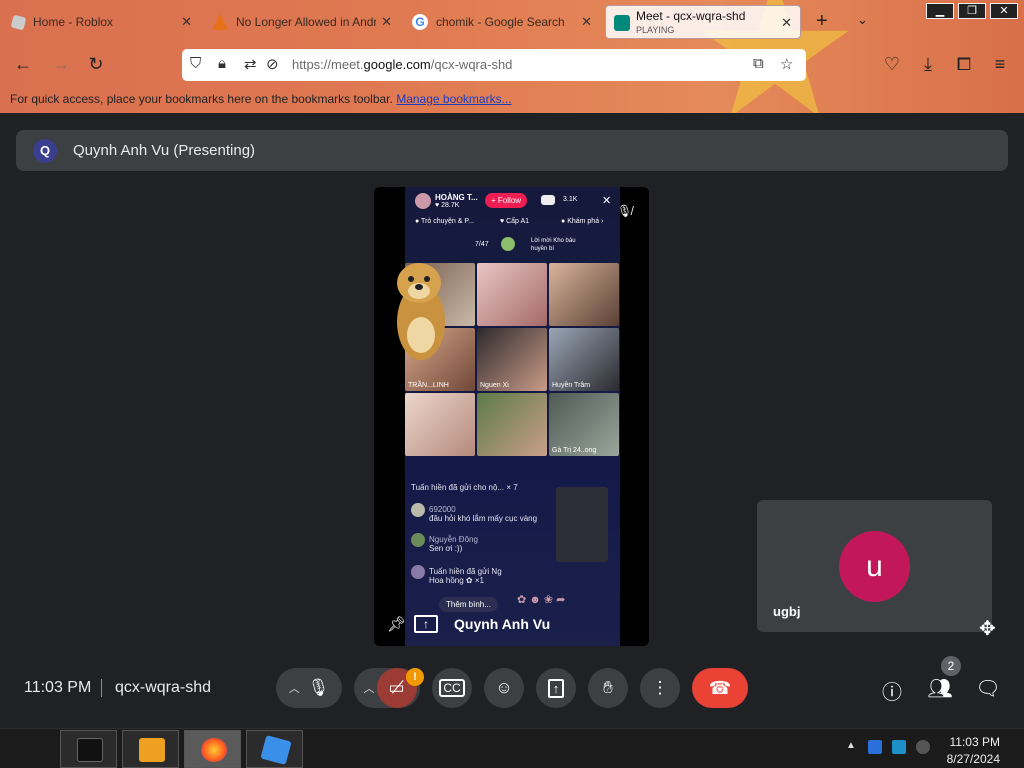  I want to click on dog-sticker, so click(421, 311).